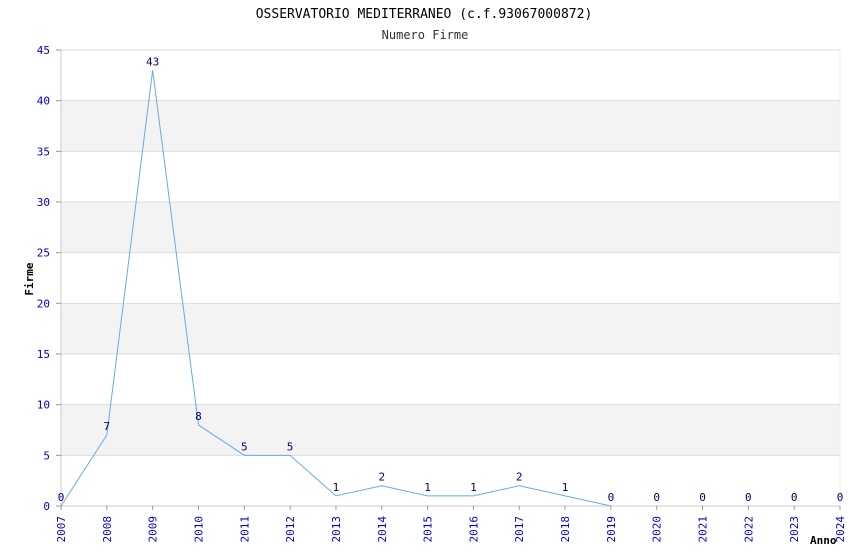 The height and width of the screenshot is (550, 850). Describe the element at coordinates (244, 529) in the screenshot. I see `x-tick-label: 2011` at that location.